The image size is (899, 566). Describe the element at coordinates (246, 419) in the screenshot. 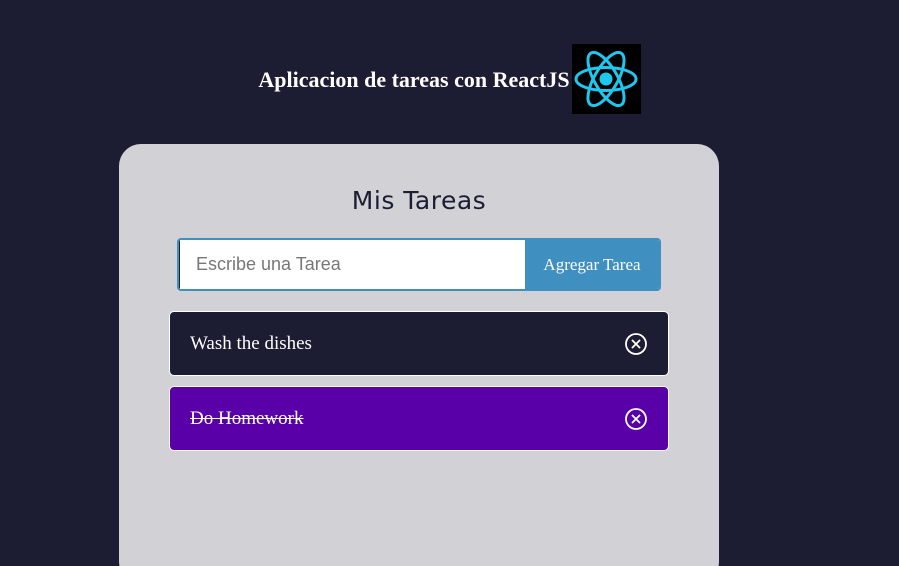

I see `task-text: Do Homework` at that location.